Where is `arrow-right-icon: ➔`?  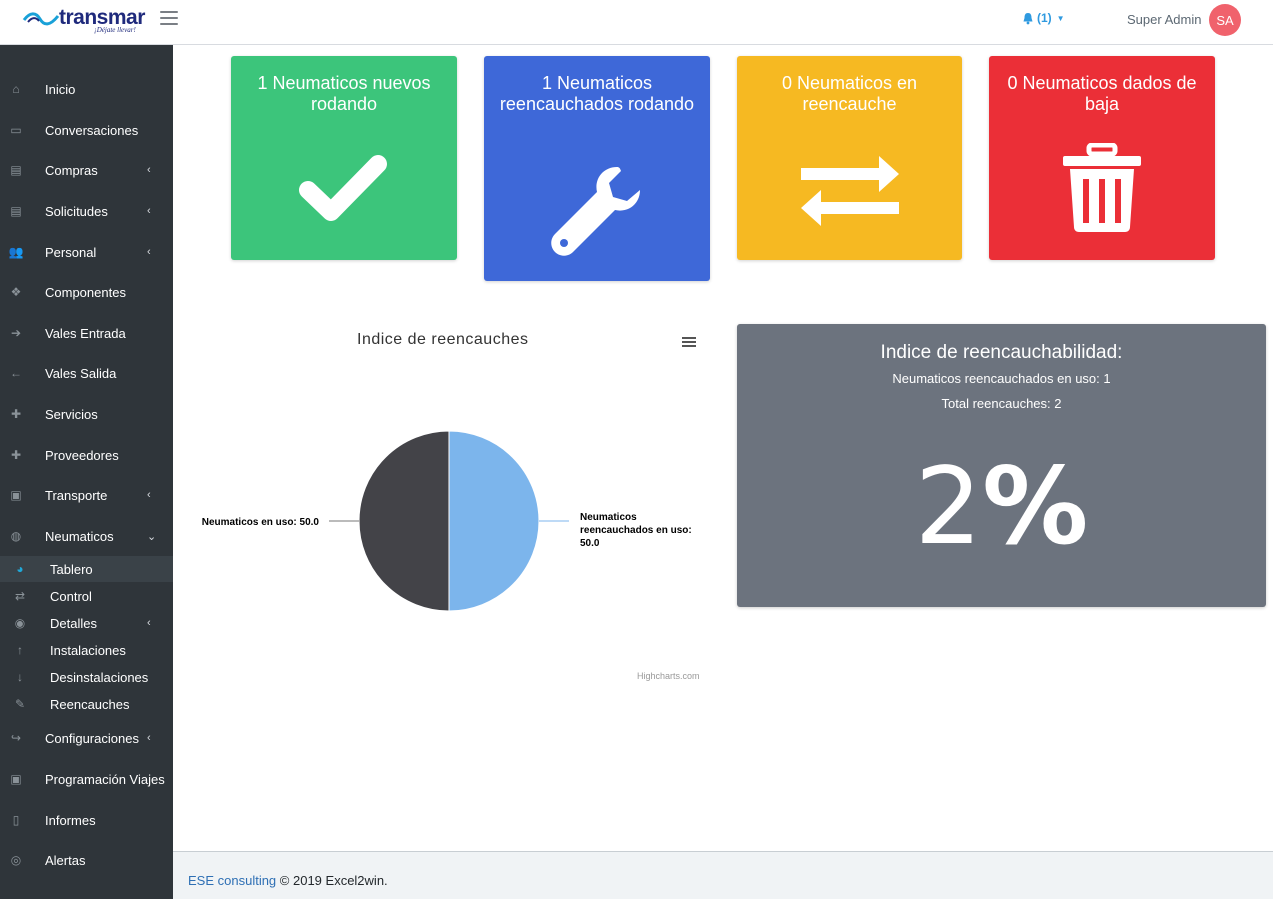 arrow-right-icon: ➔ is located at coordinates (16, 333).